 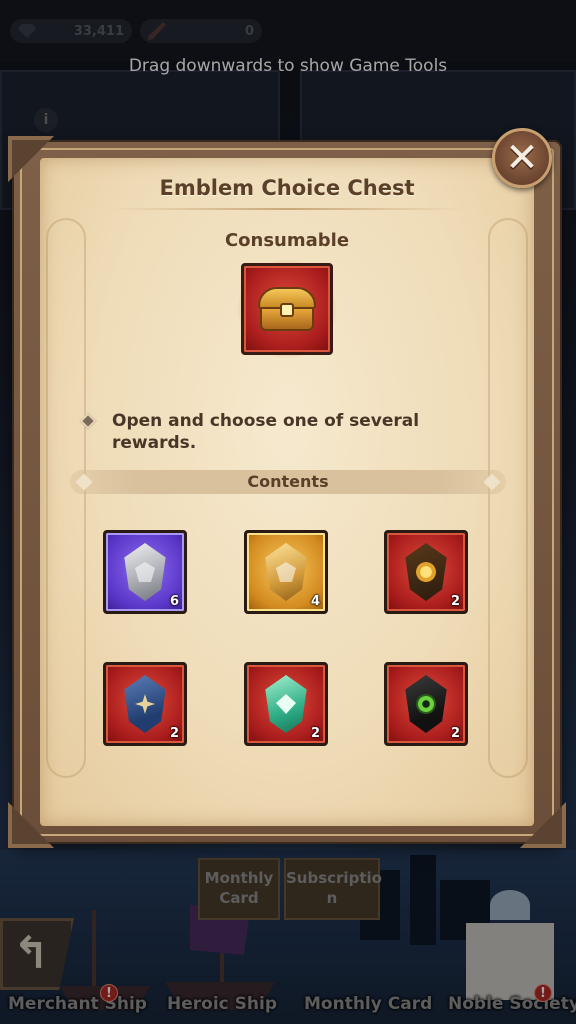 What do you see at coordinates (266, 432) in the screenshot?
I see `description-text: Open and choose one of several rewards.` at bounding box center [266, 432].